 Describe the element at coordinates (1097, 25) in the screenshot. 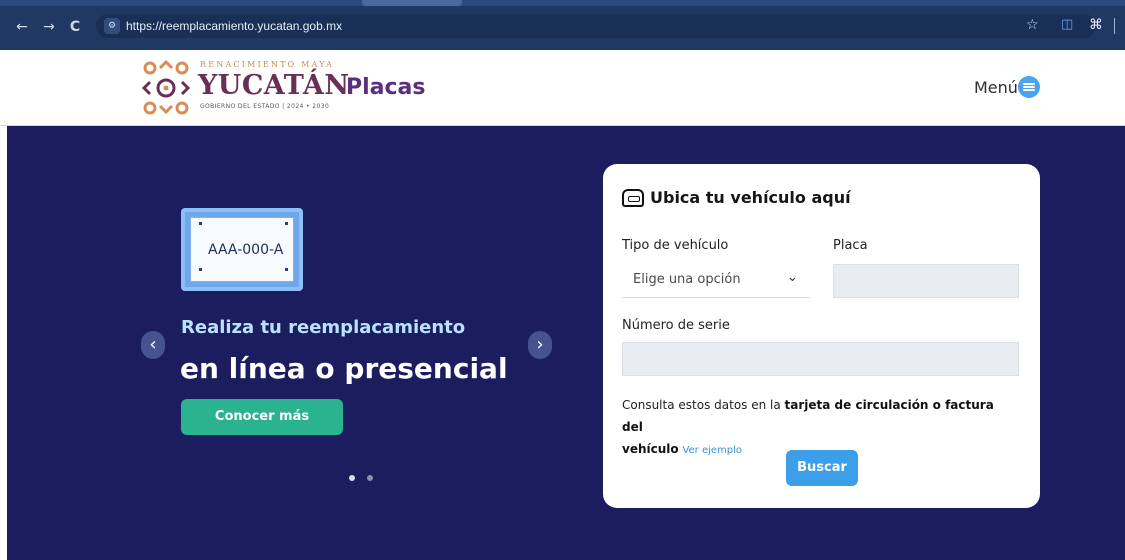

I see `puzzle-icon: ⌘` at that location.